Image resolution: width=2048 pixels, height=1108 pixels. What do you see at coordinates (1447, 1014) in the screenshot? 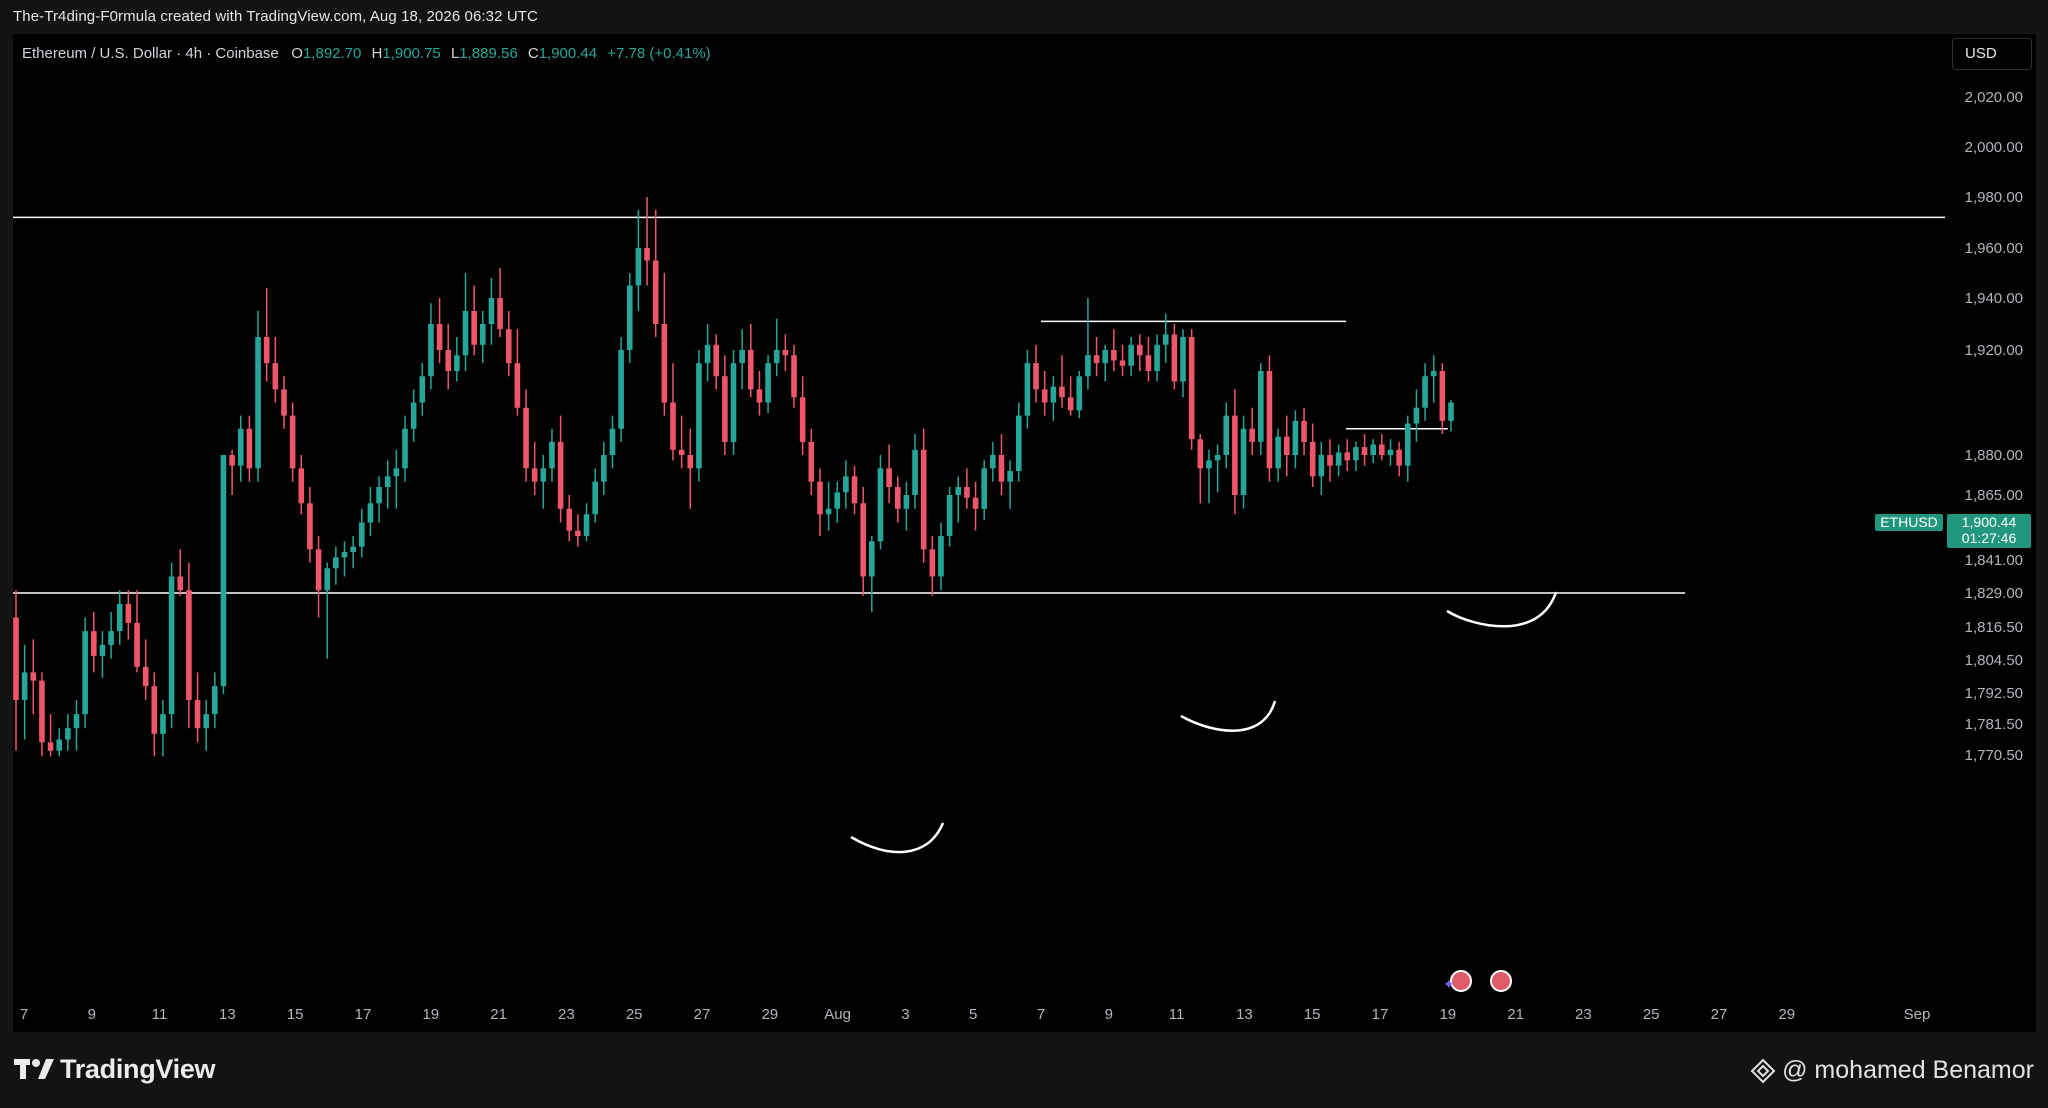
I see `time-axis-label: 19` at bounding box center [1447, 1014].